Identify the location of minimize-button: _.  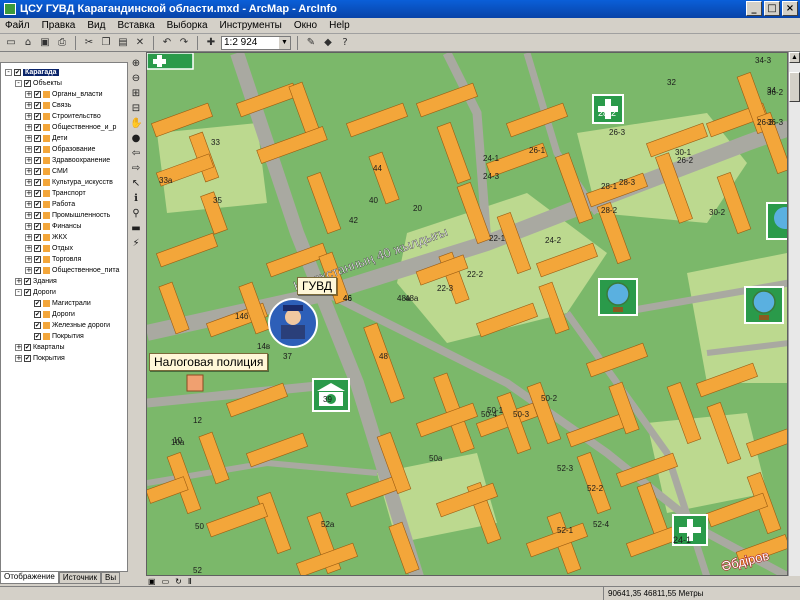
(754, 8).